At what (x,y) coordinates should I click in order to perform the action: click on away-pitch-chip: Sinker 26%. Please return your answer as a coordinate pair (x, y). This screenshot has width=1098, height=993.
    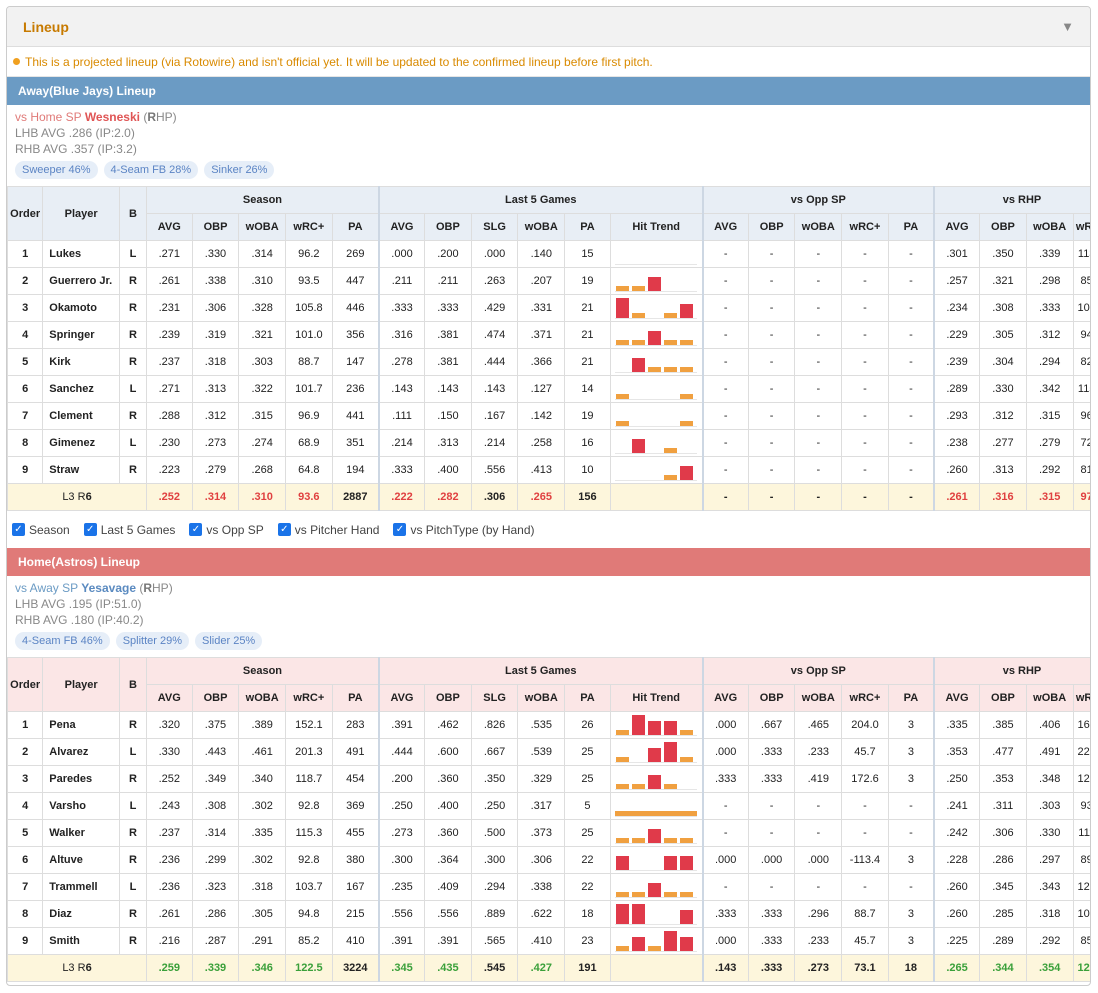
    Looking at the image, I should click on (239, 170).